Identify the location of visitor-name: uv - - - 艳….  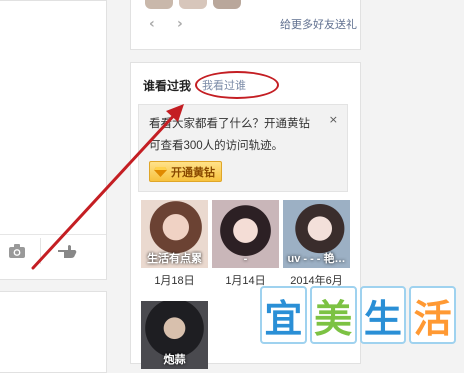
(316, 259).